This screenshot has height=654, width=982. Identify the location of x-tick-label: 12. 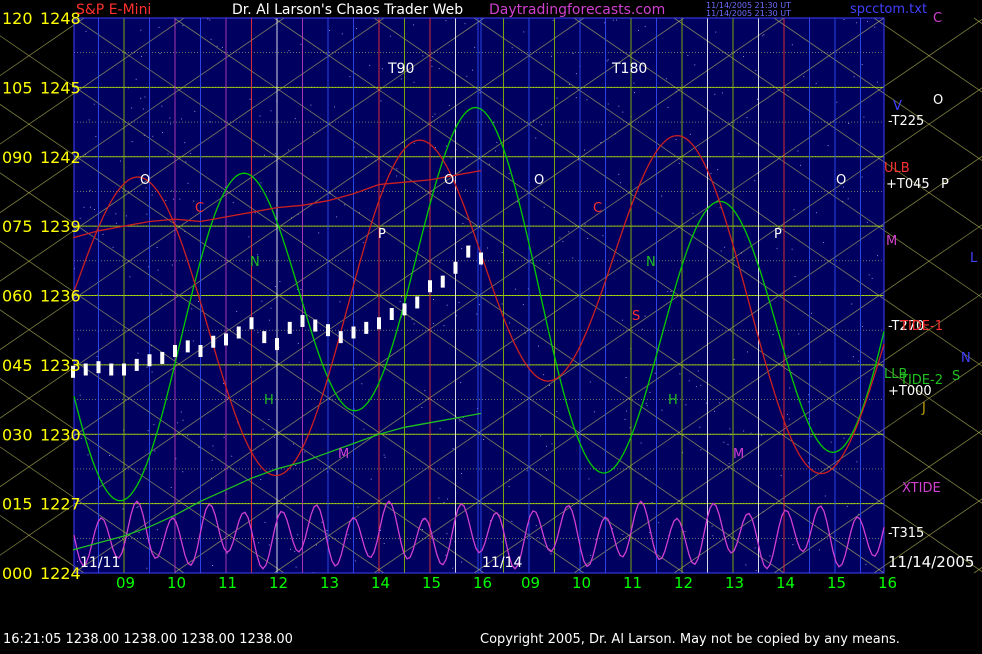
(683, 583).